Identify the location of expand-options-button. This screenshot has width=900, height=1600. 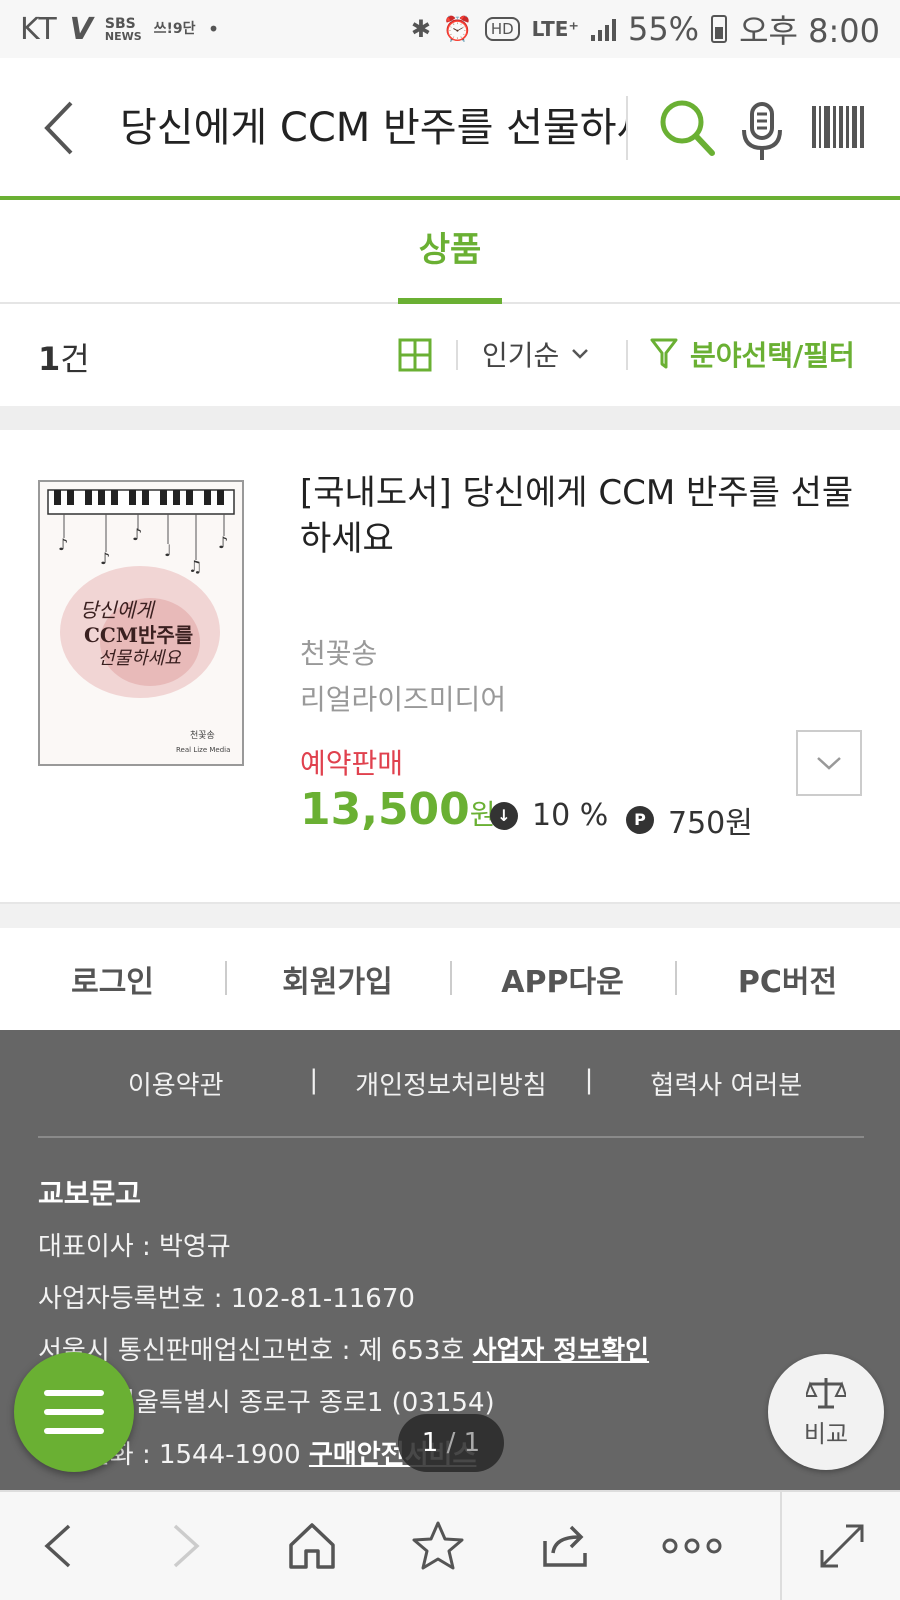
(829, 763).